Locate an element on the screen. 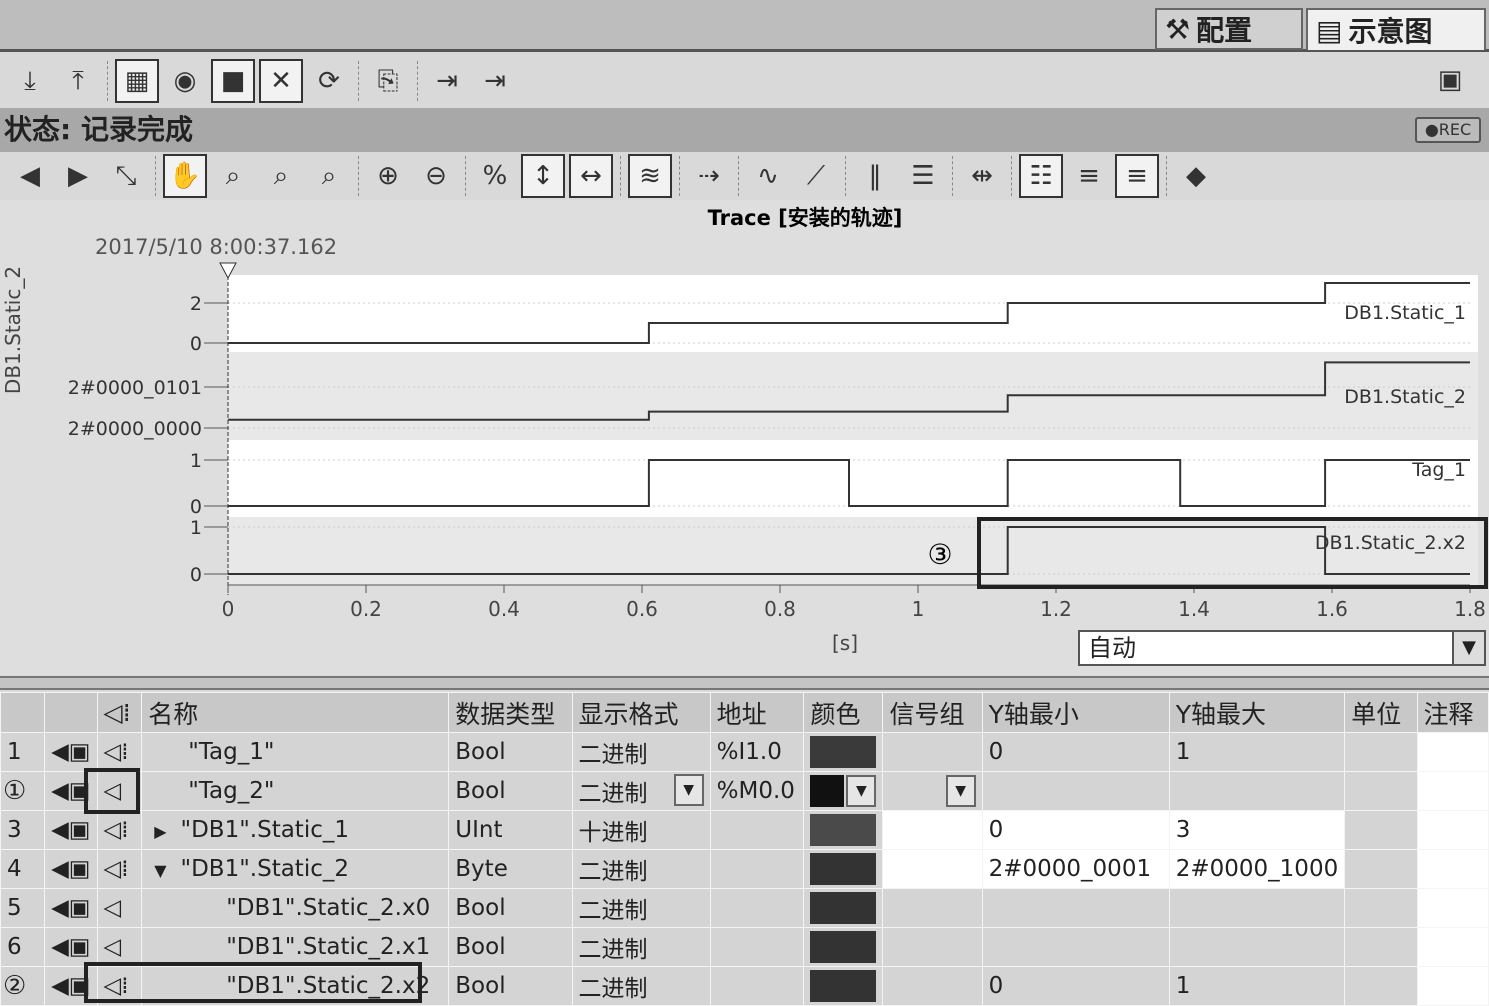  signal-name: "DB1".Static_2.x1 is located at coordinates (295, 947).